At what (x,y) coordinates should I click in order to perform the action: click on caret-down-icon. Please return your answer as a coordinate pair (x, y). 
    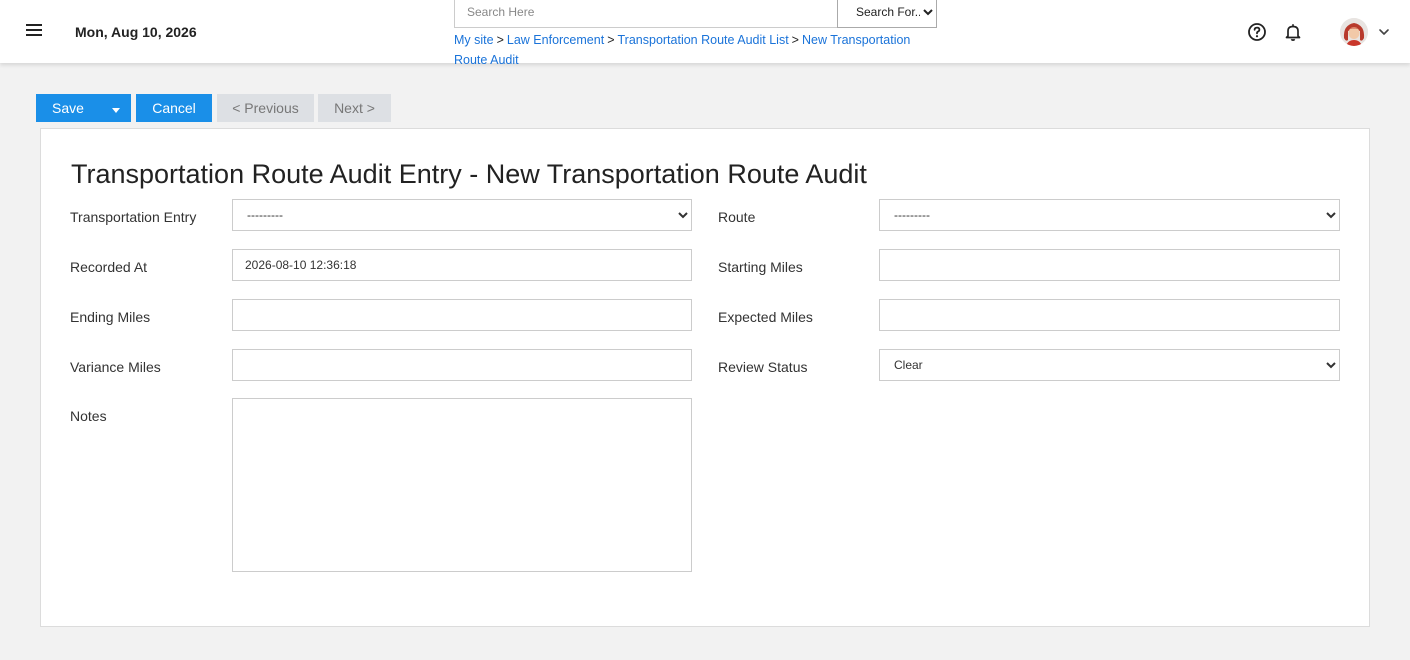
    Looking at the image, I should click on (115, 110).